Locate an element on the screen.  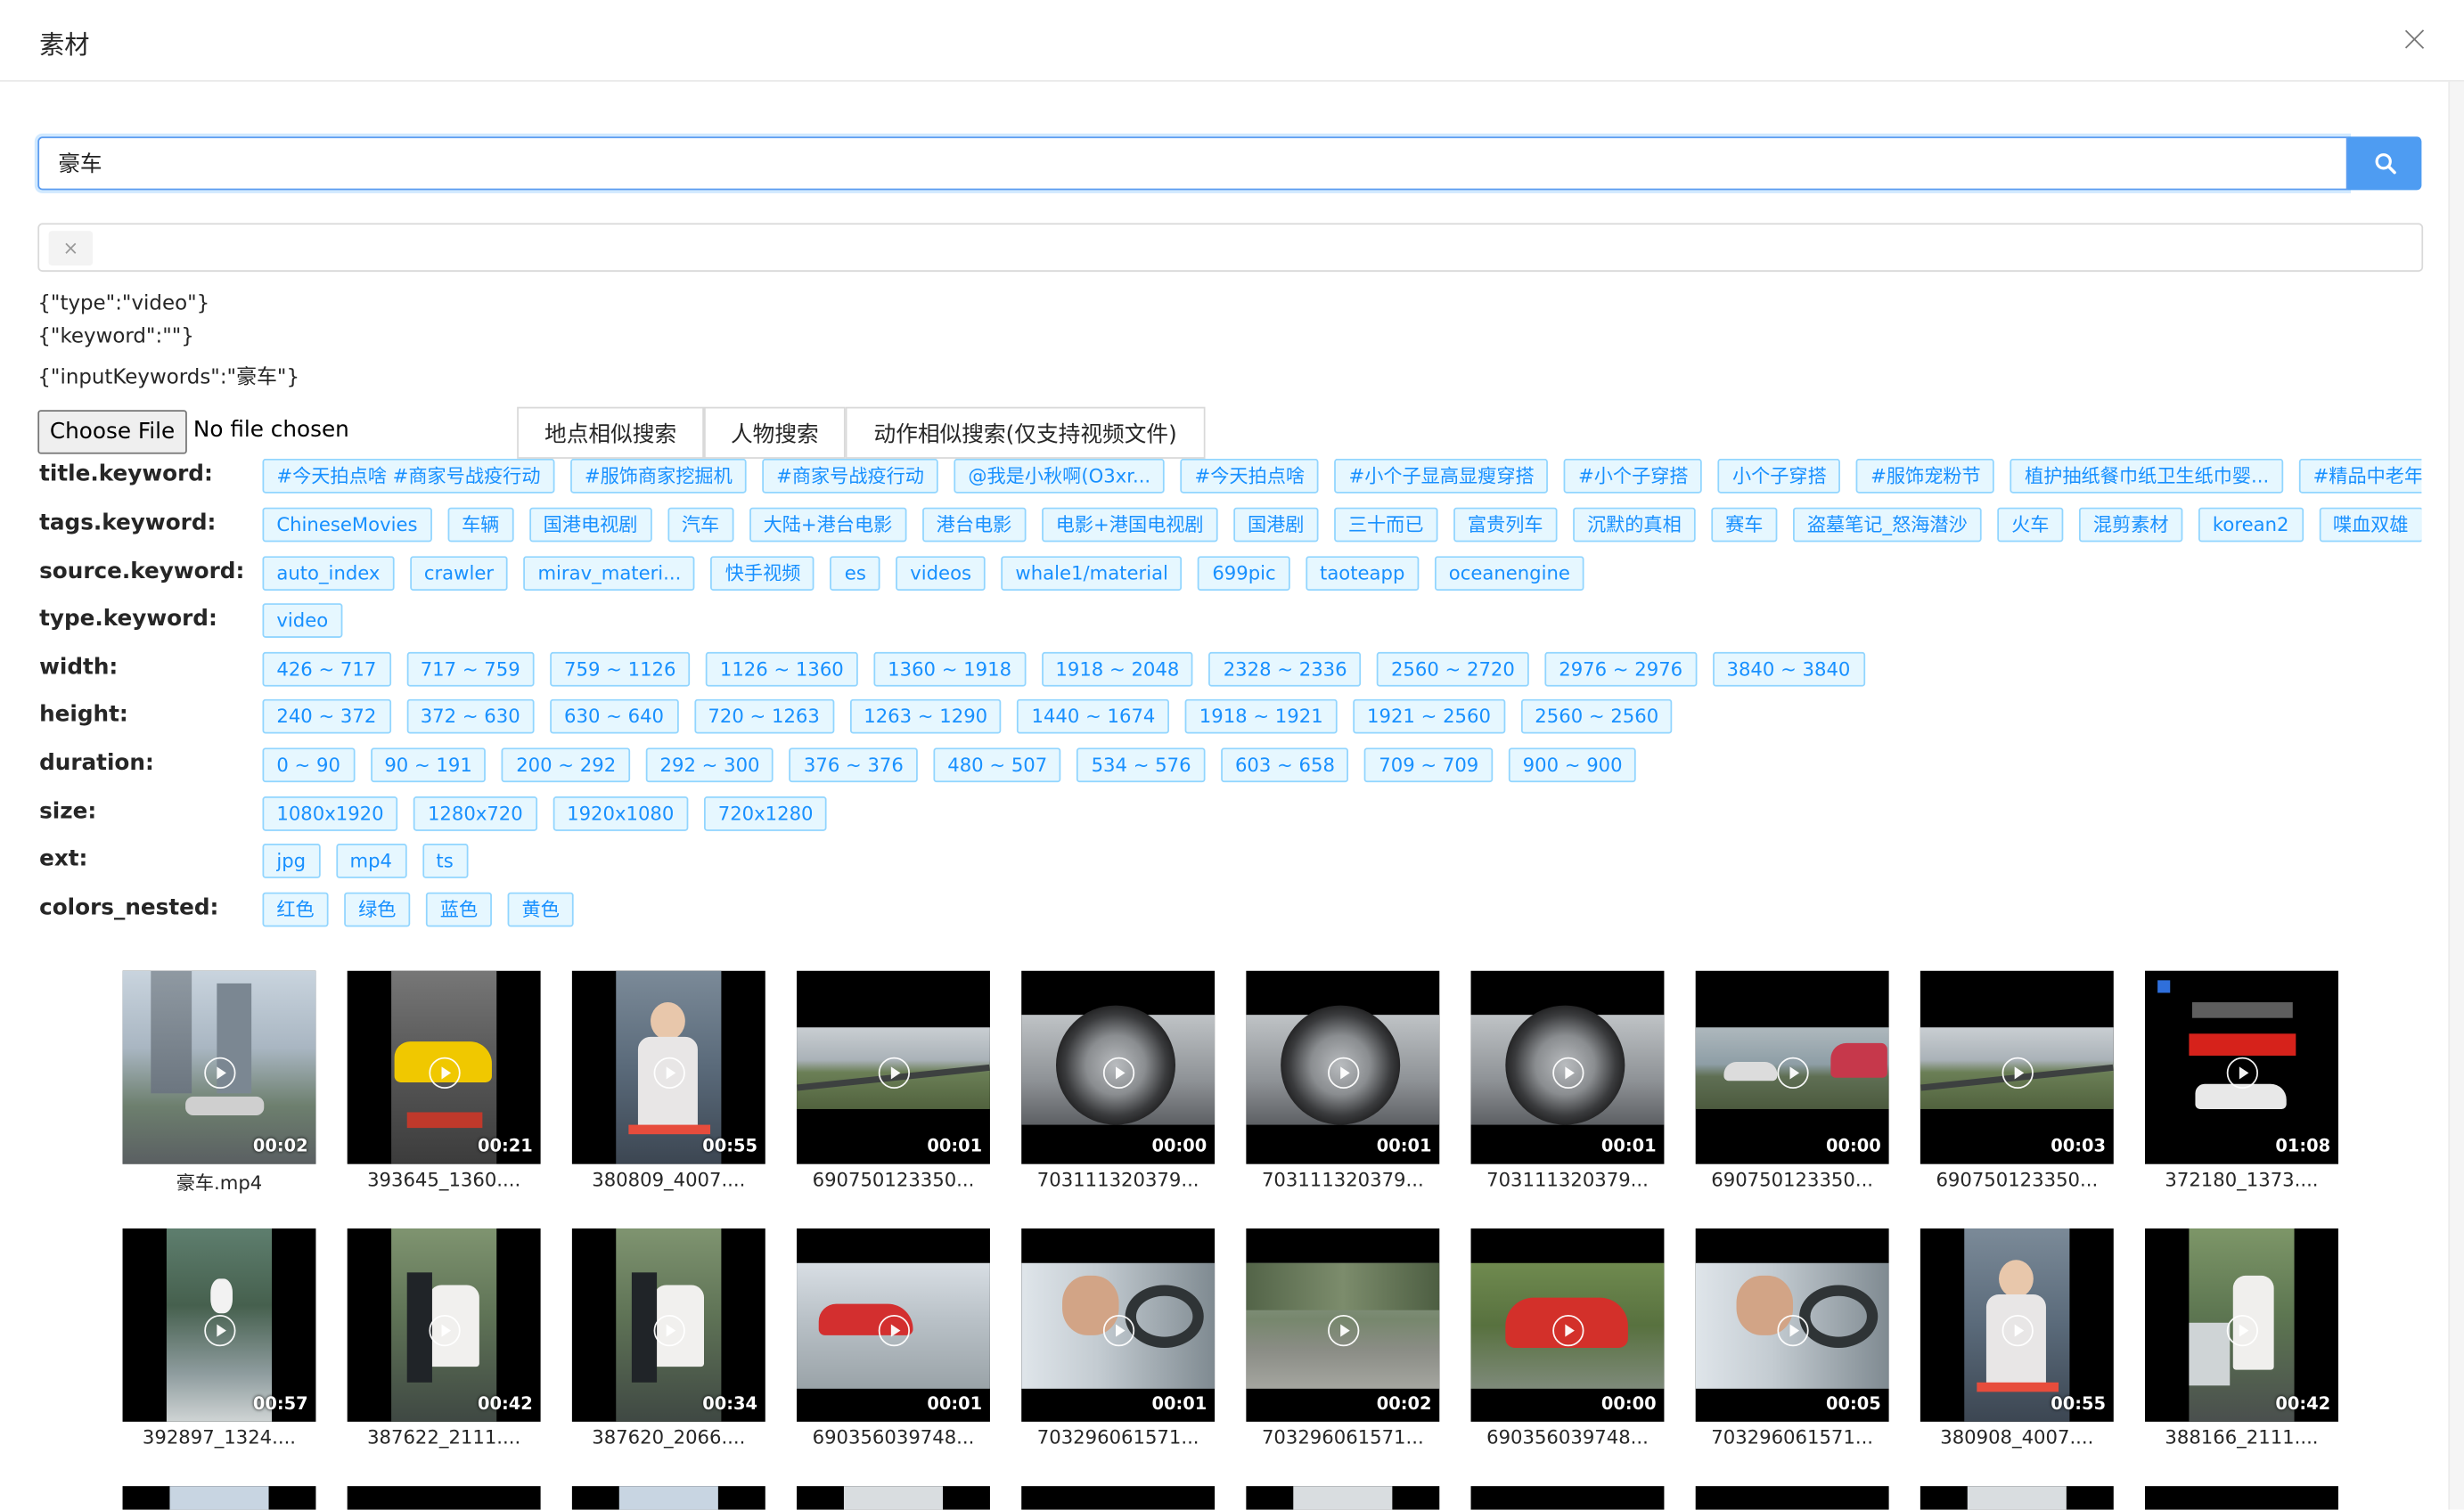
clear-tag-icon: × is located at coordinates (71, 248).